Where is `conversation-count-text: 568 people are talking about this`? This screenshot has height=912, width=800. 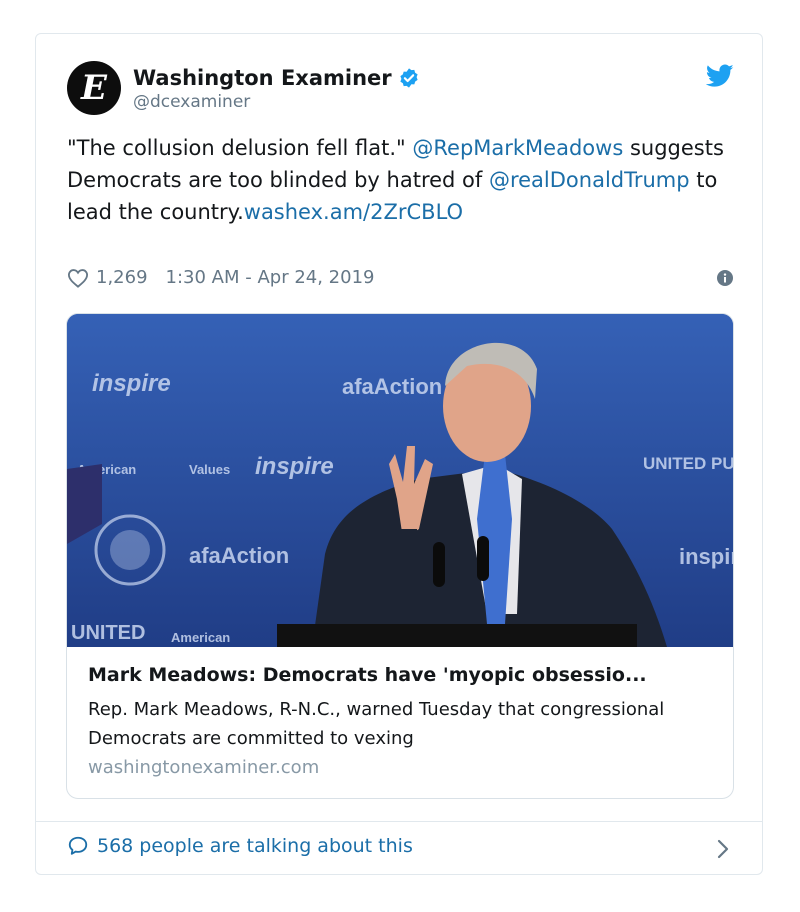 conversation-count-text: 568 people are talking about this is located at coordinates (255, 846).